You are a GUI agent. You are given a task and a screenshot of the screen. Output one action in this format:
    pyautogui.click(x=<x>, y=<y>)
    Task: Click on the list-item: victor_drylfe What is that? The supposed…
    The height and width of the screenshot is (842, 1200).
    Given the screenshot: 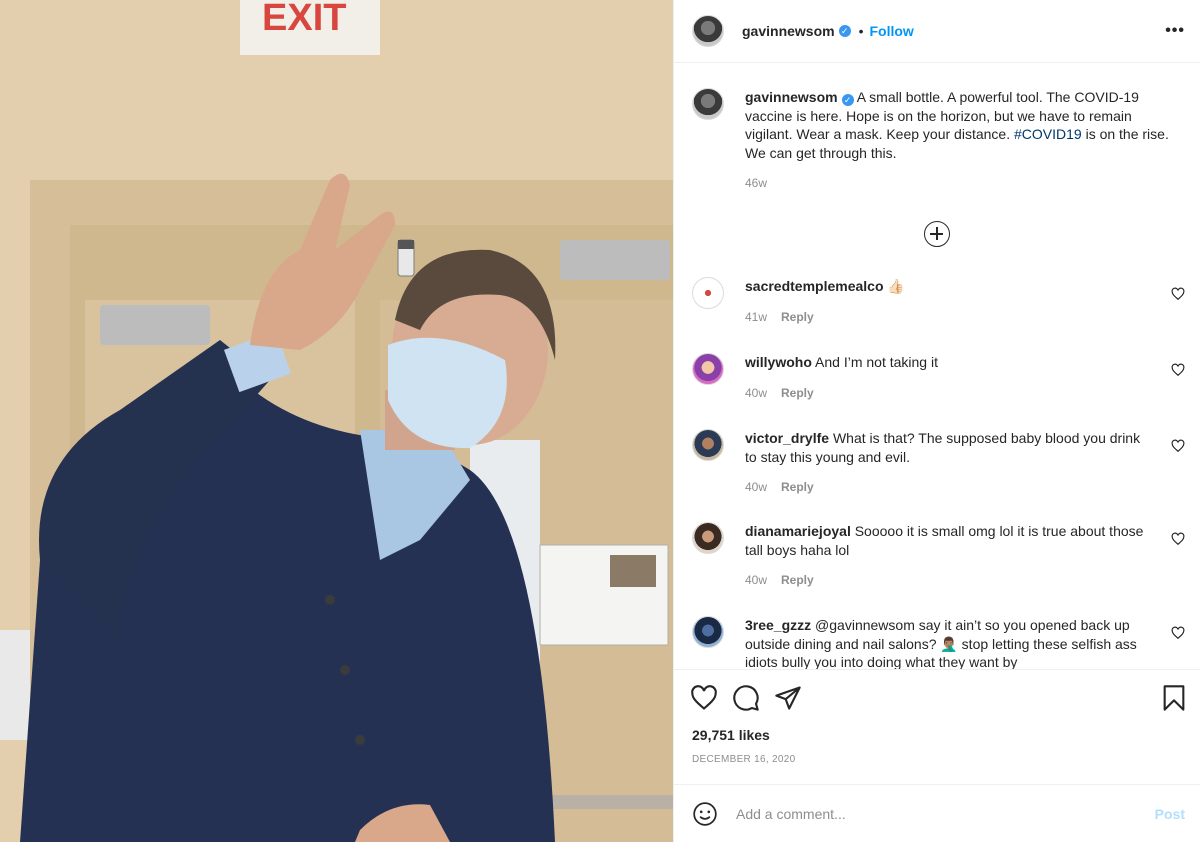 What is the action you would take?
    pyautogui.click(x=938, y=463)
    